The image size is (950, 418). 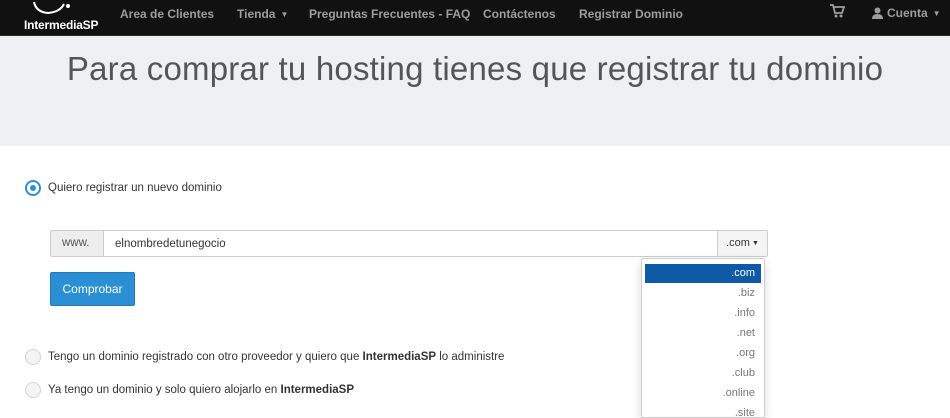 What do you see at coordinates (519, 14) in the screenshot?
I see `nav-item-contactenos: Contáctenos` at bounding box center [519, 14].